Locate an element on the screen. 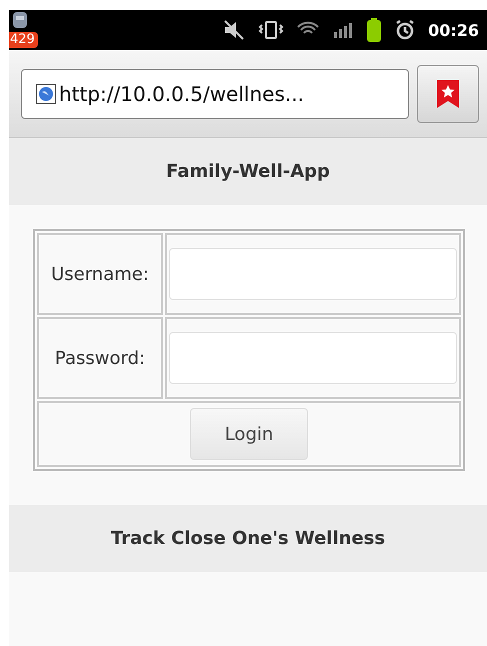 The width and height of the screenshot is (487, 646). bookmark-icon is located at coordinates (448, 93).